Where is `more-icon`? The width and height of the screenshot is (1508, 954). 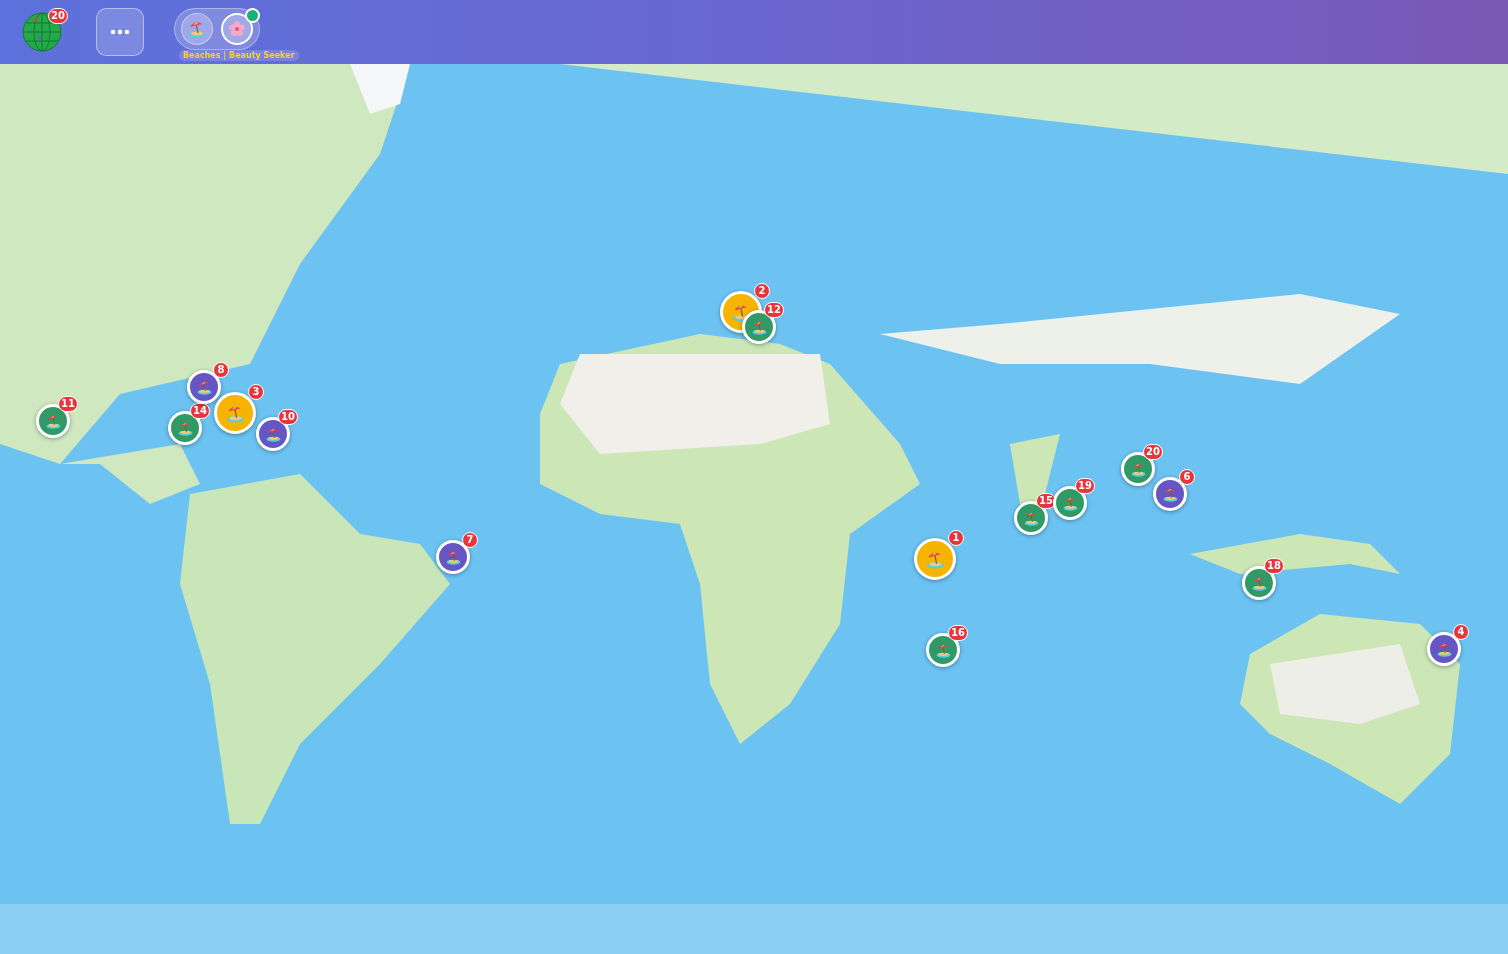
more-icon is located at coordinates (120, 32).